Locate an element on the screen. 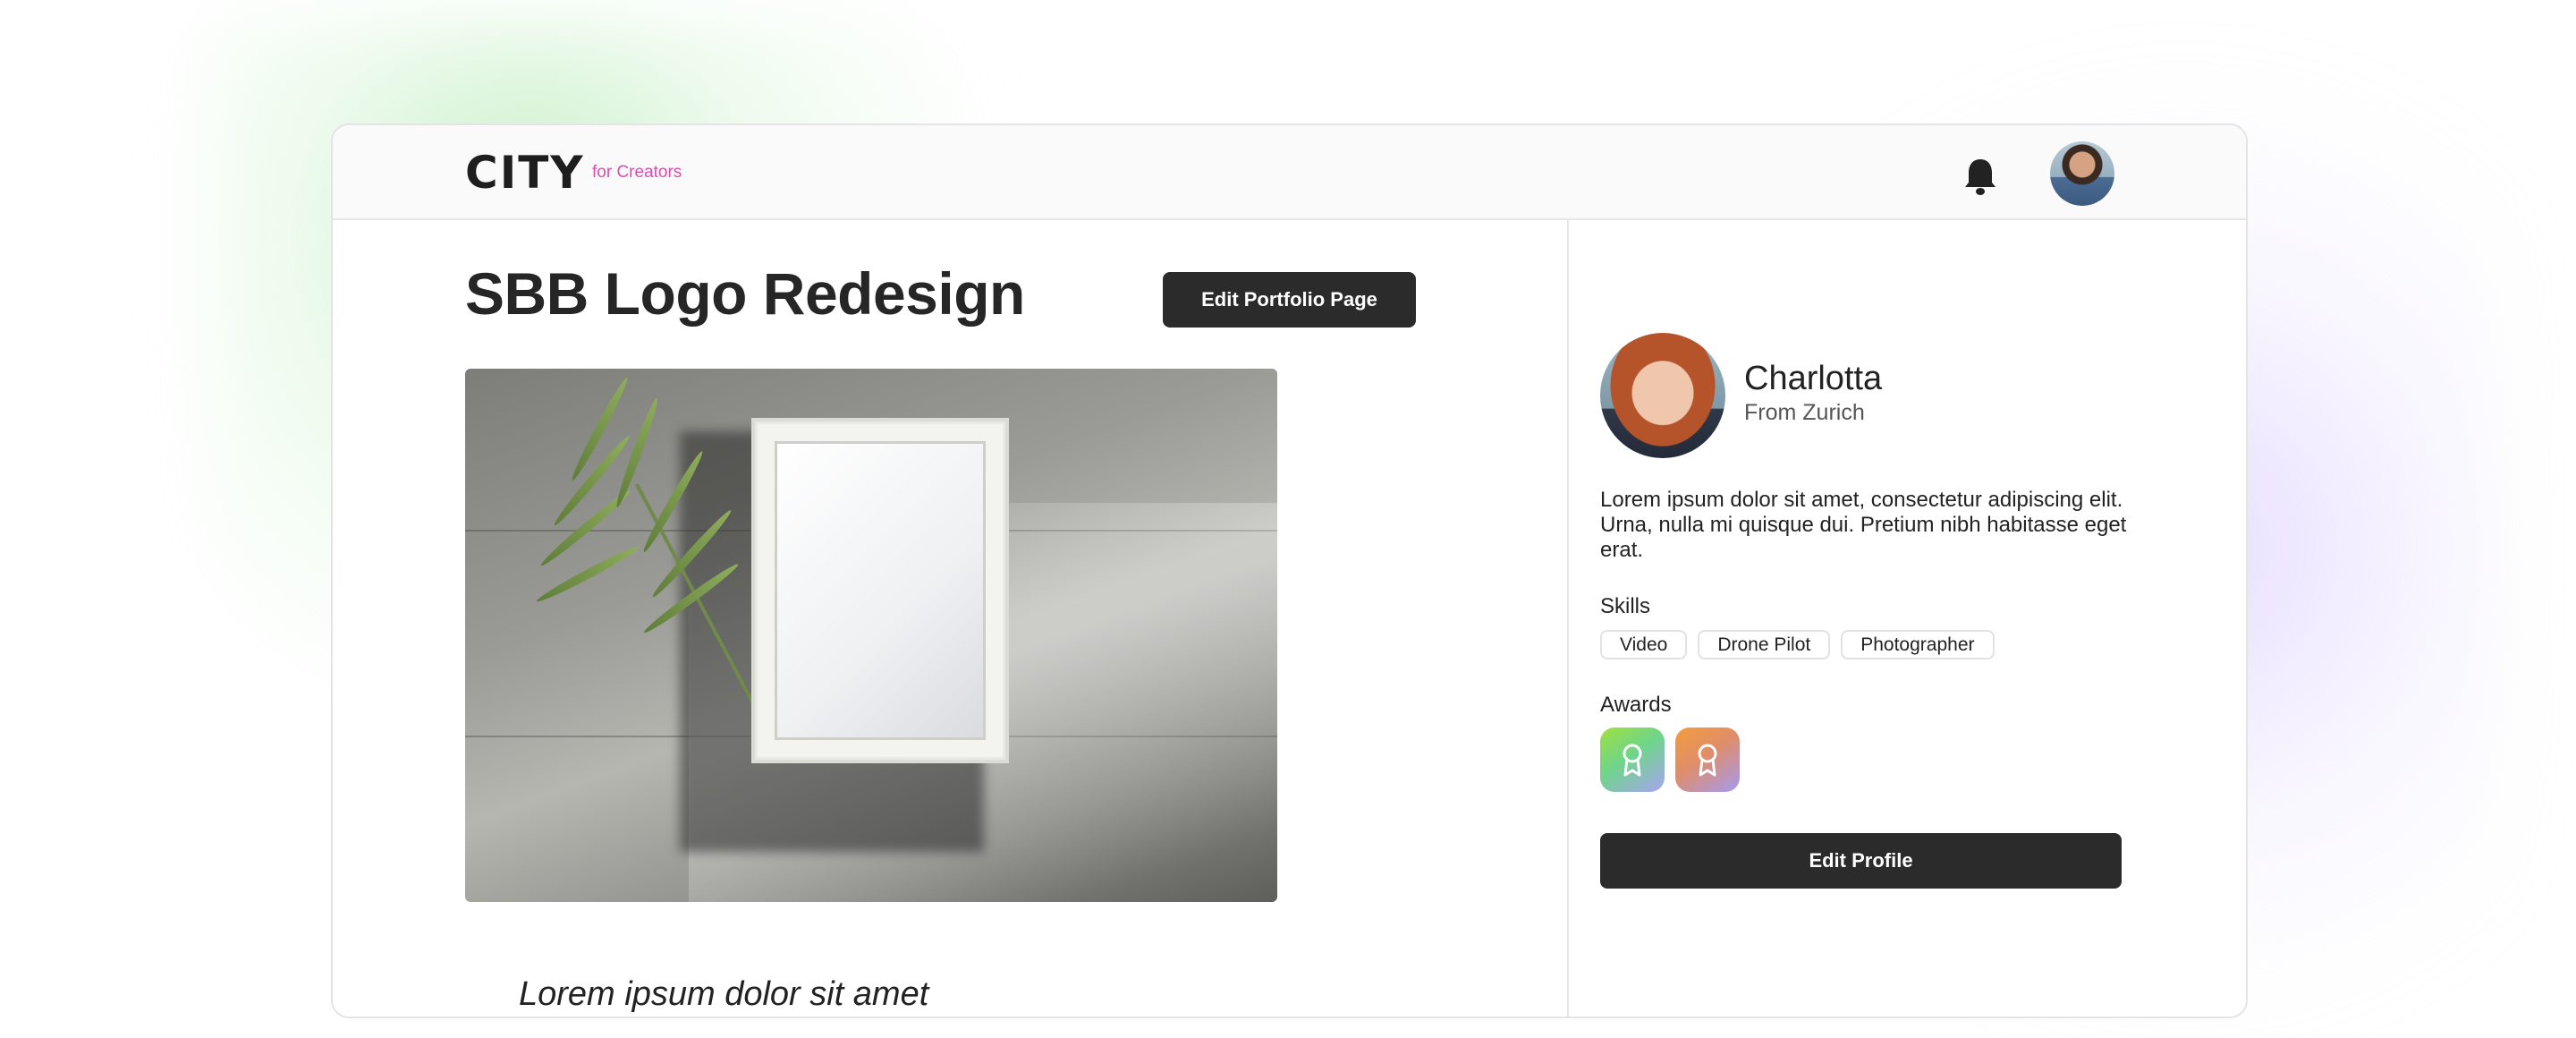 The image size is (2576, 1038). awards-list is located at coordinates (1670, 759).